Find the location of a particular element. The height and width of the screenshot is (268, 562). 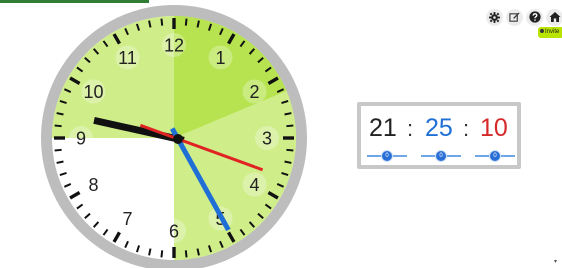

clock-number-6: 6 is located at coordinates (174, 232).